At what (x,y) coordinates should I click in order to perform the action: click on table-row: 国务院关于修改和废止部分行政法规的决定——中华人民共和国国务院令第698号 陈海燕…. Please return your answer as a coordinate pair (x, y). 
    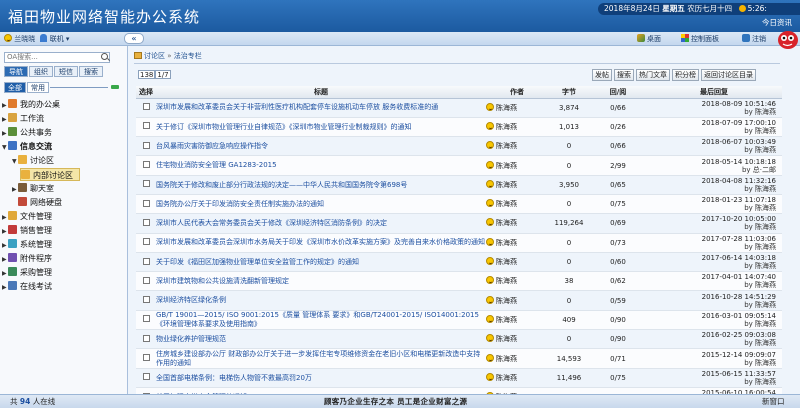
    Looking at the image, I should click on (459, 185).